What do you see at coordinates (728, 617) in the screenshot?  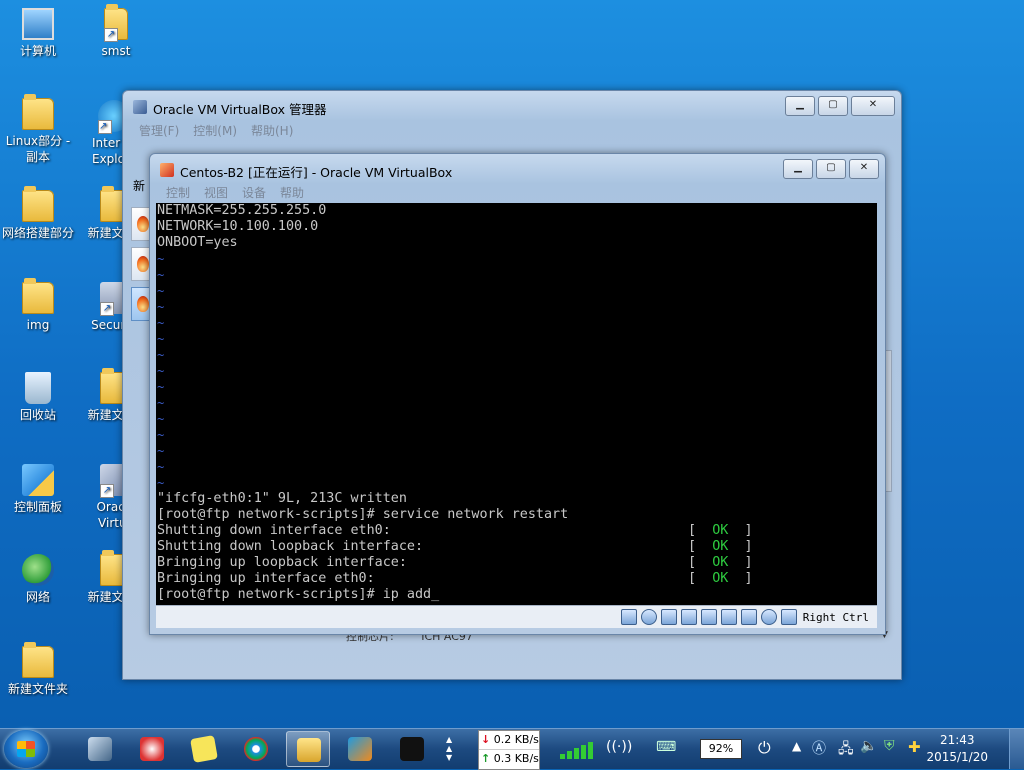 I see `video-capture-icon` at bounding box center [728, 617].